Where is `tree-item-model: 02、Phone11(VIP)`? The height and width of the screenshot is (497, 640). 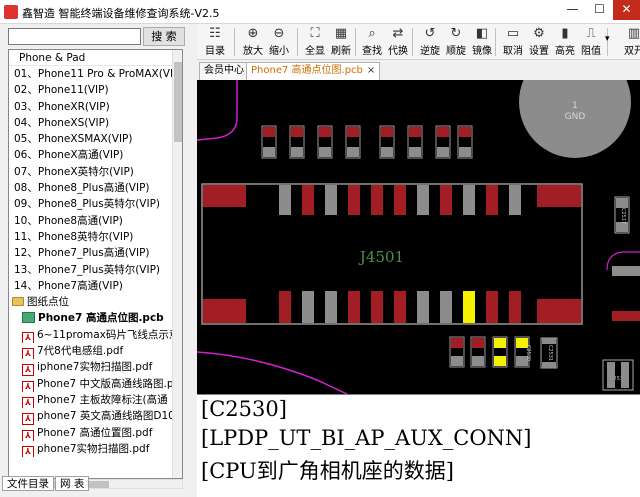 tree-item-model: 02、Phone11(VIP) is located at coordinates (95, 90).